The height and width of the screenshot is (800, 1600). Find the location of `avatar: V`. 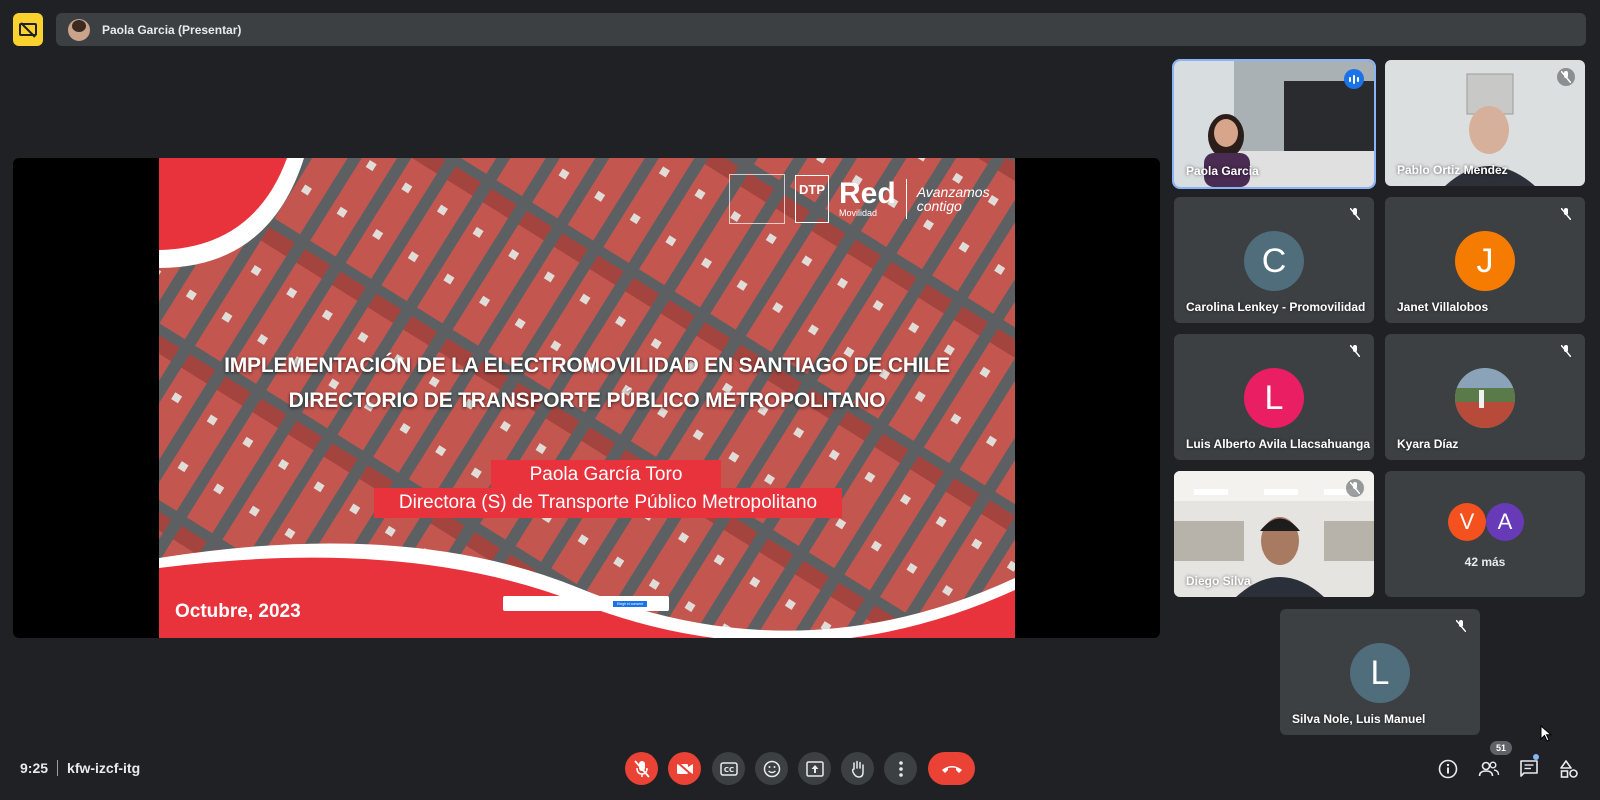

avatar: V is located at coordinates (1467, 522).